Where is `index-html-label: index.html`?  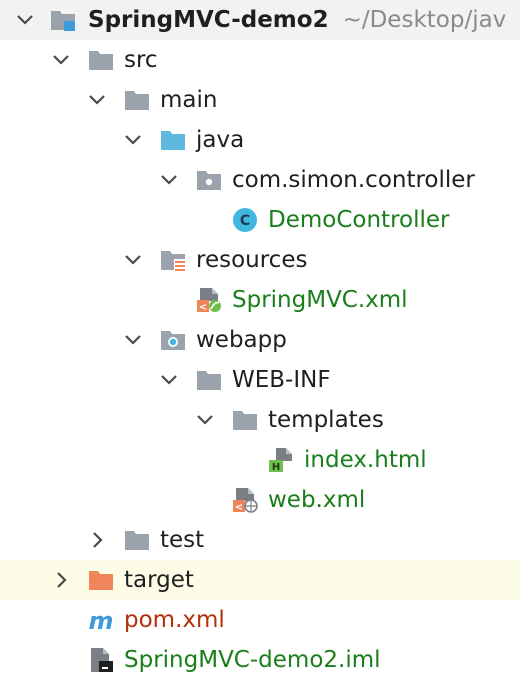 index-html-label: index.html is located at coordinates (365, 460).